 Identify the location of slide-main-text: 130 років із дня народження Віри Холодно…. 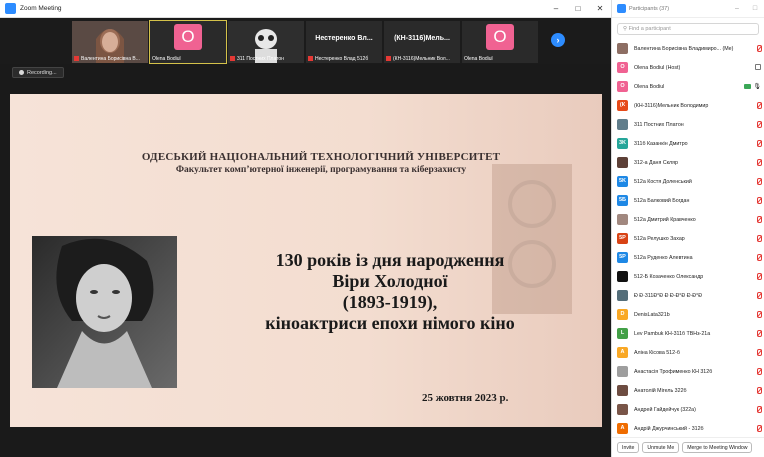
(390, 292).